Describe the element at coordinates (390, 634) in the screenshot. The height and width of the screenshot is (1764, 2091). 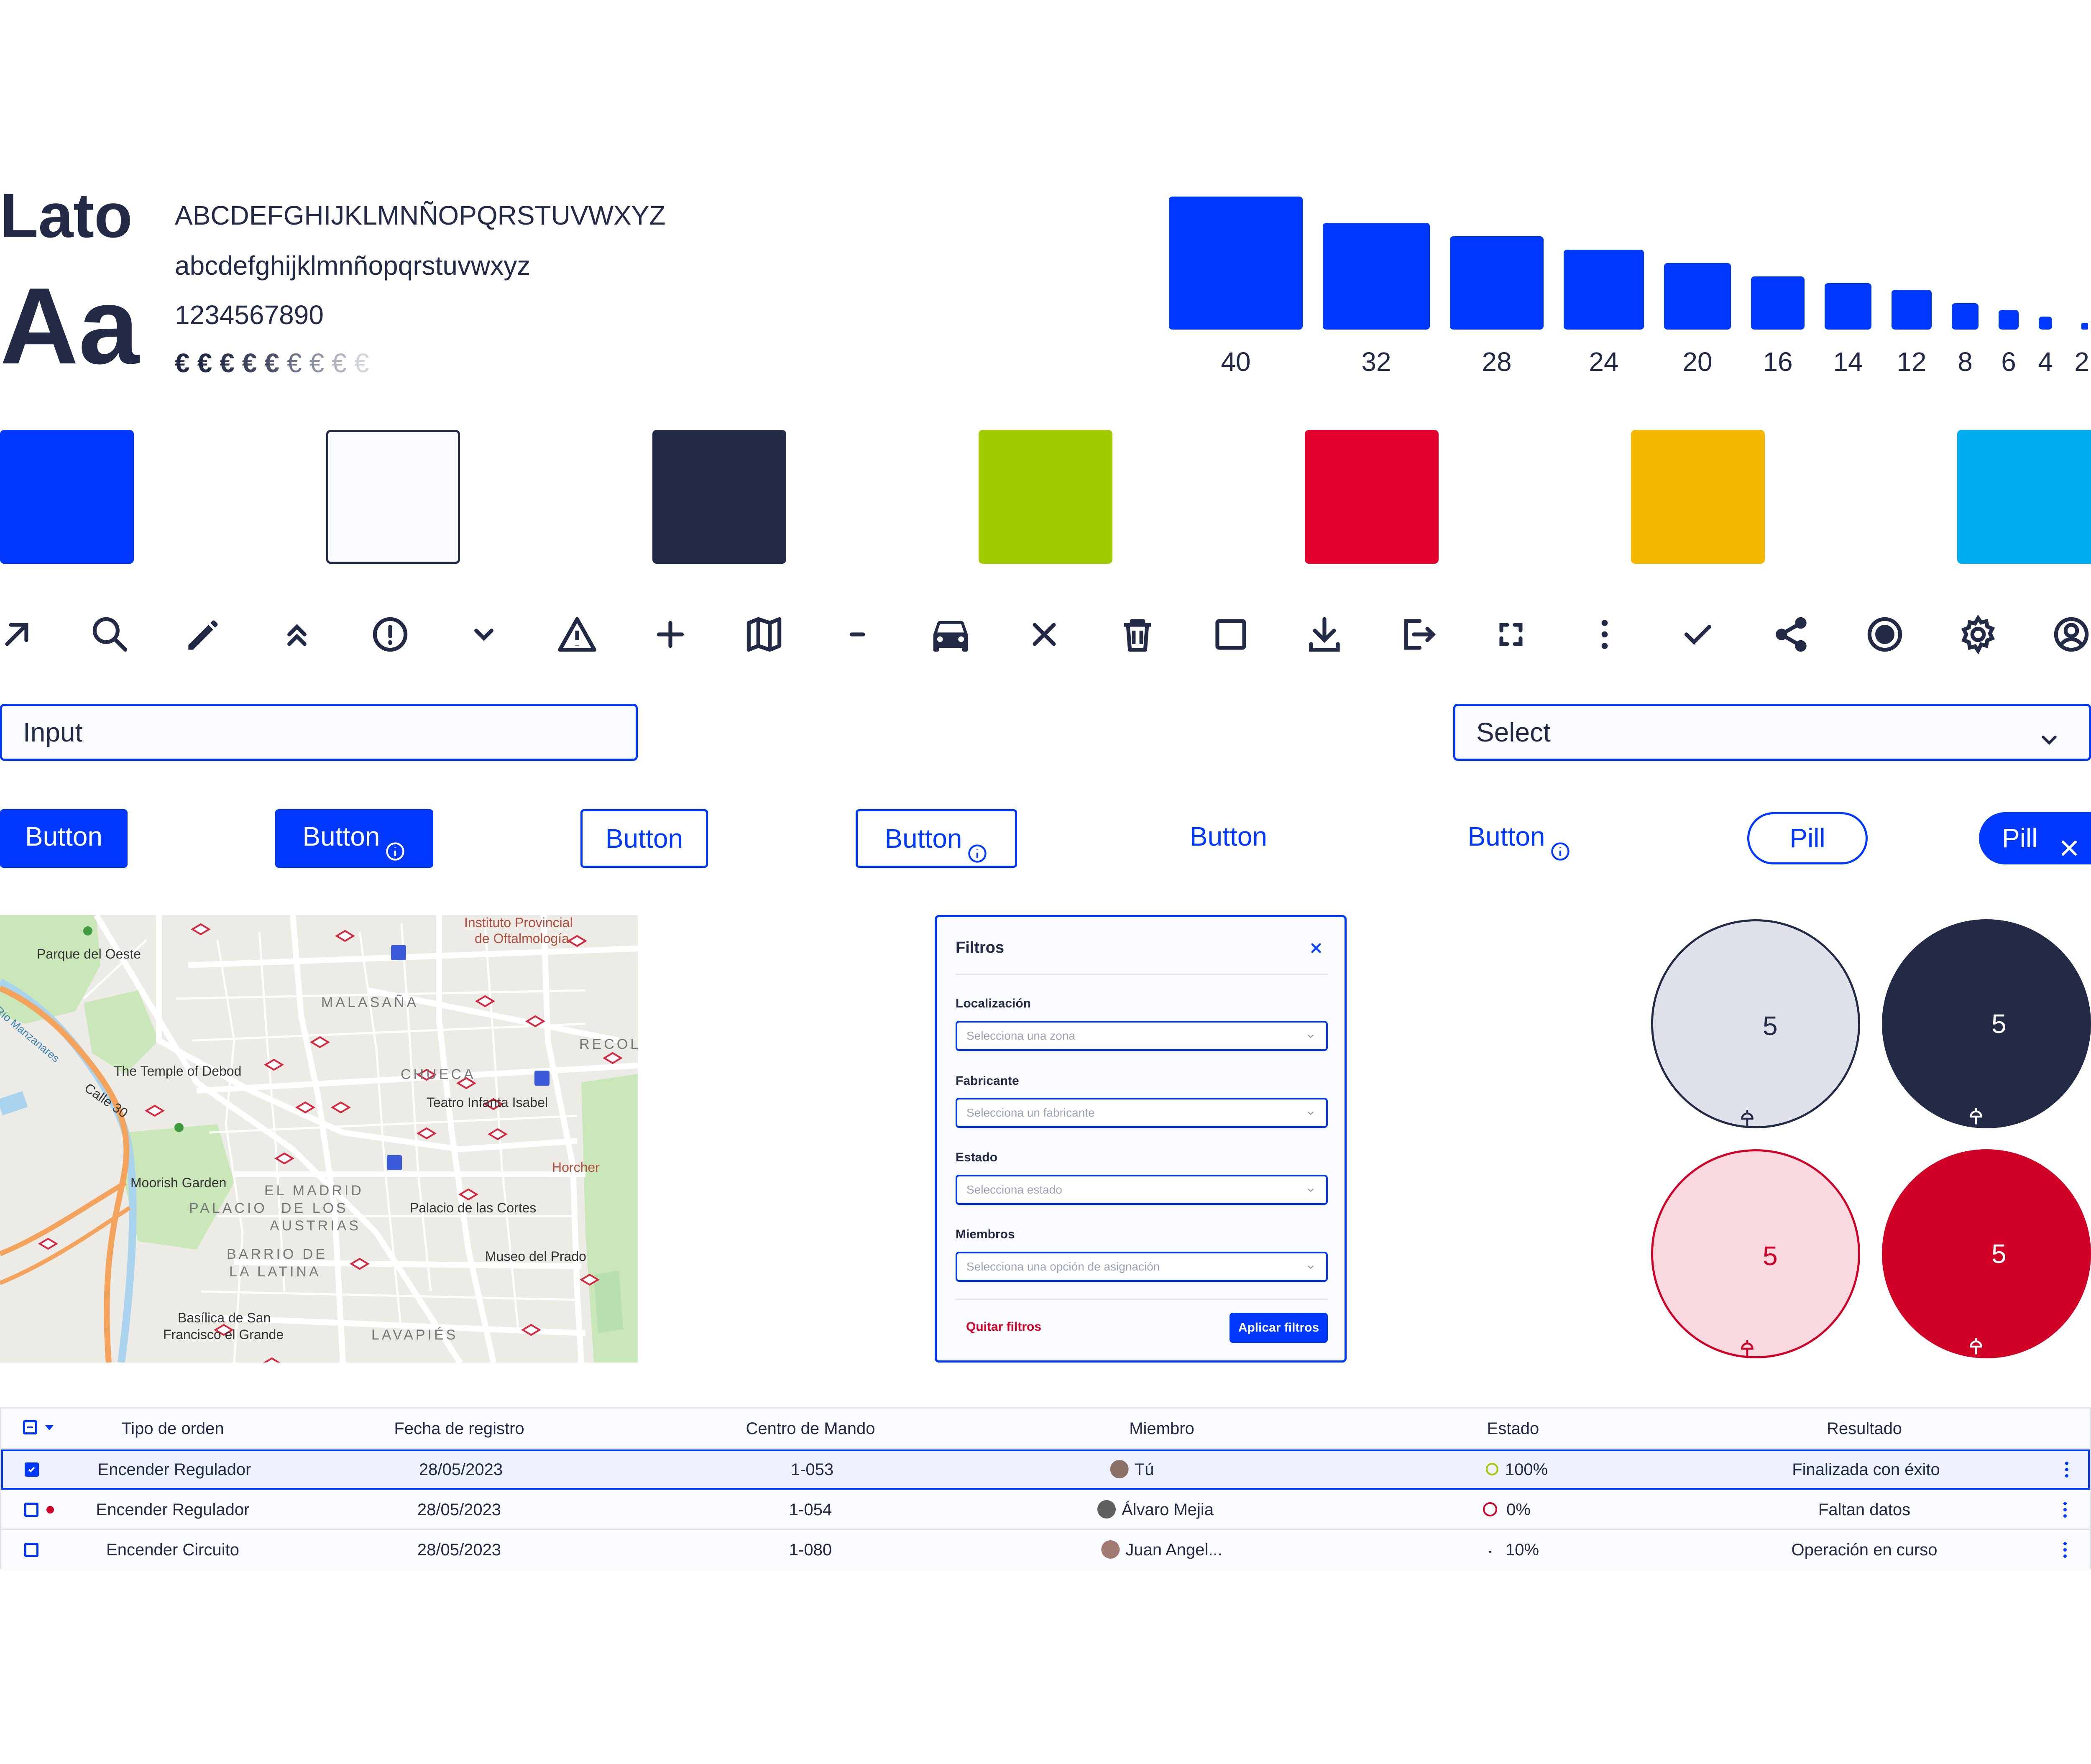
I see `alert-circle-icon` at that location.